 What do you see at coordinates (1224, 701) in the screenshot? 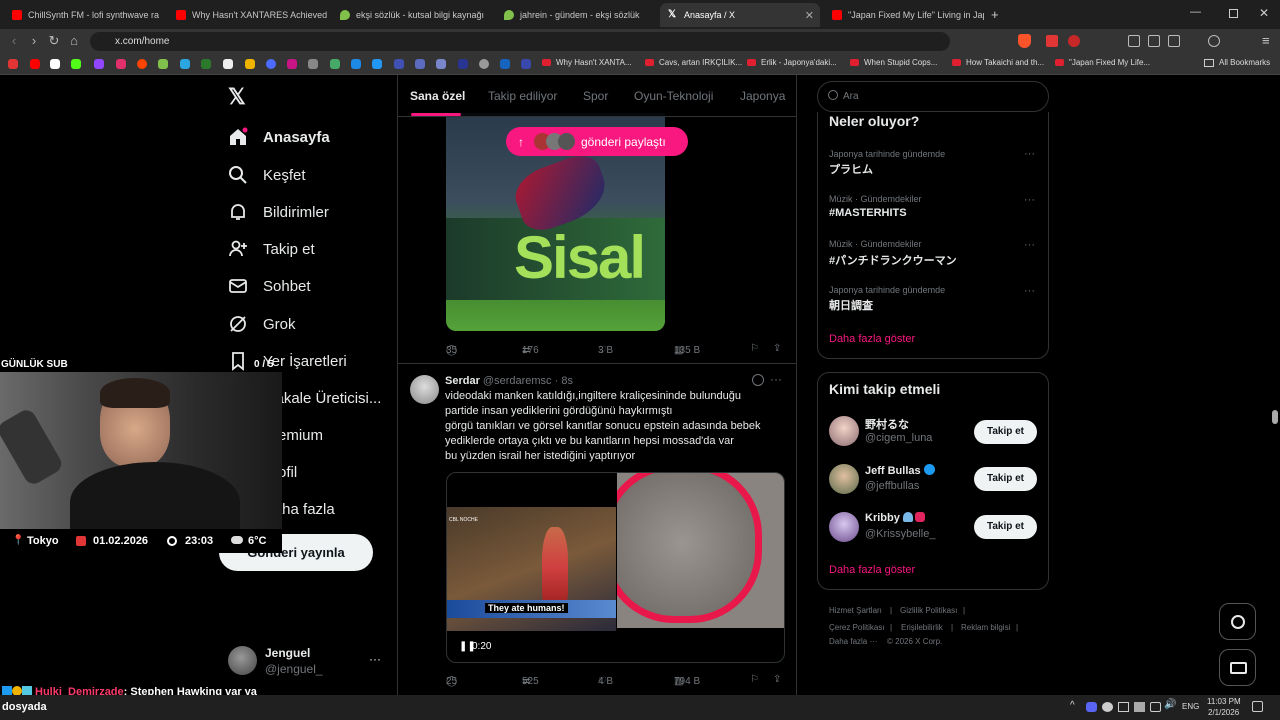
I see `taskbar-clock: 11:03 PM` at bounding box center [1224, 701].